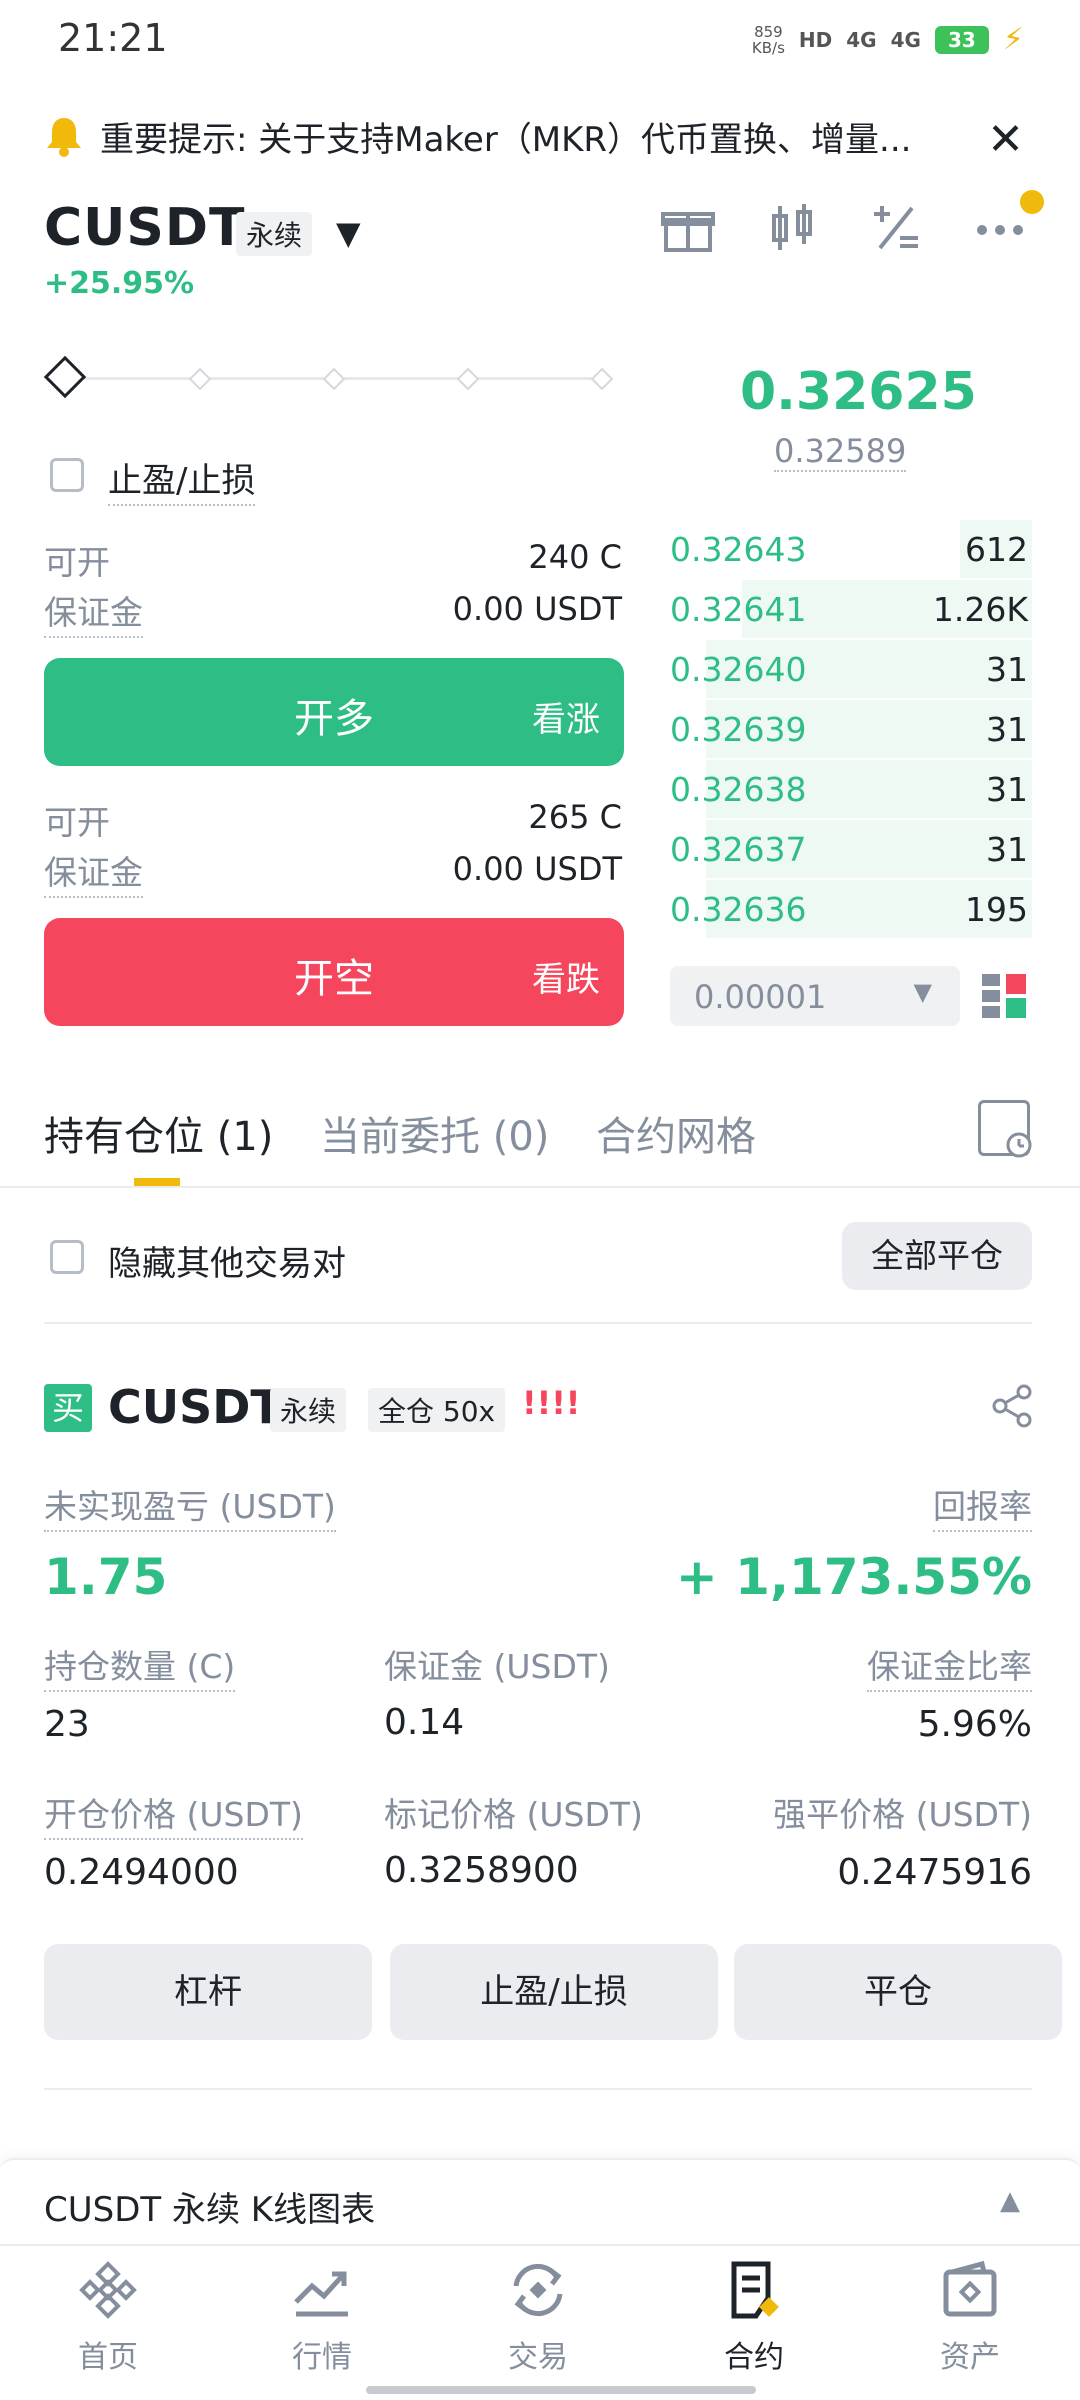 Image resolution: width=1080 pixels, height=2400 pixels. I want to click on history-icon, so click(1005, 1129).